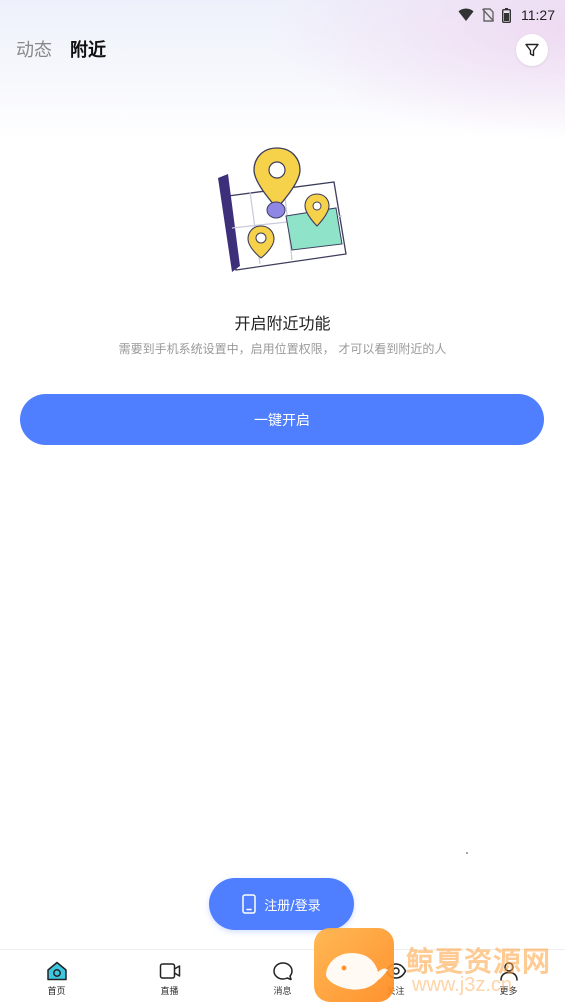  I want to click on enable-location-button: 一键开启, so click(282, 419).